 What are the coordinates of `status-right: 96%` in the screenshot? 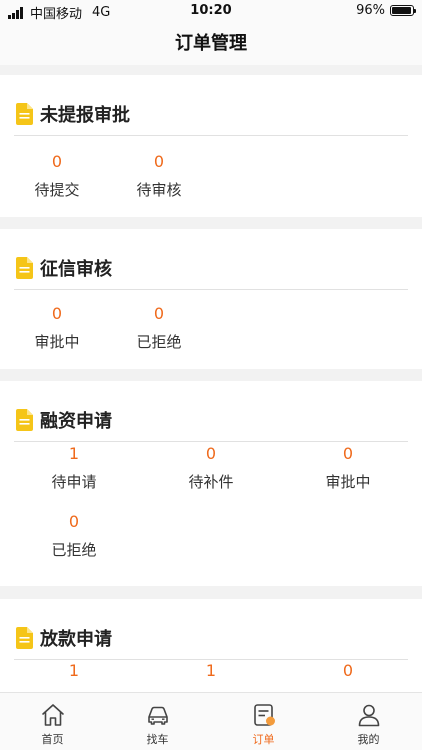 It's located at (386, 10).